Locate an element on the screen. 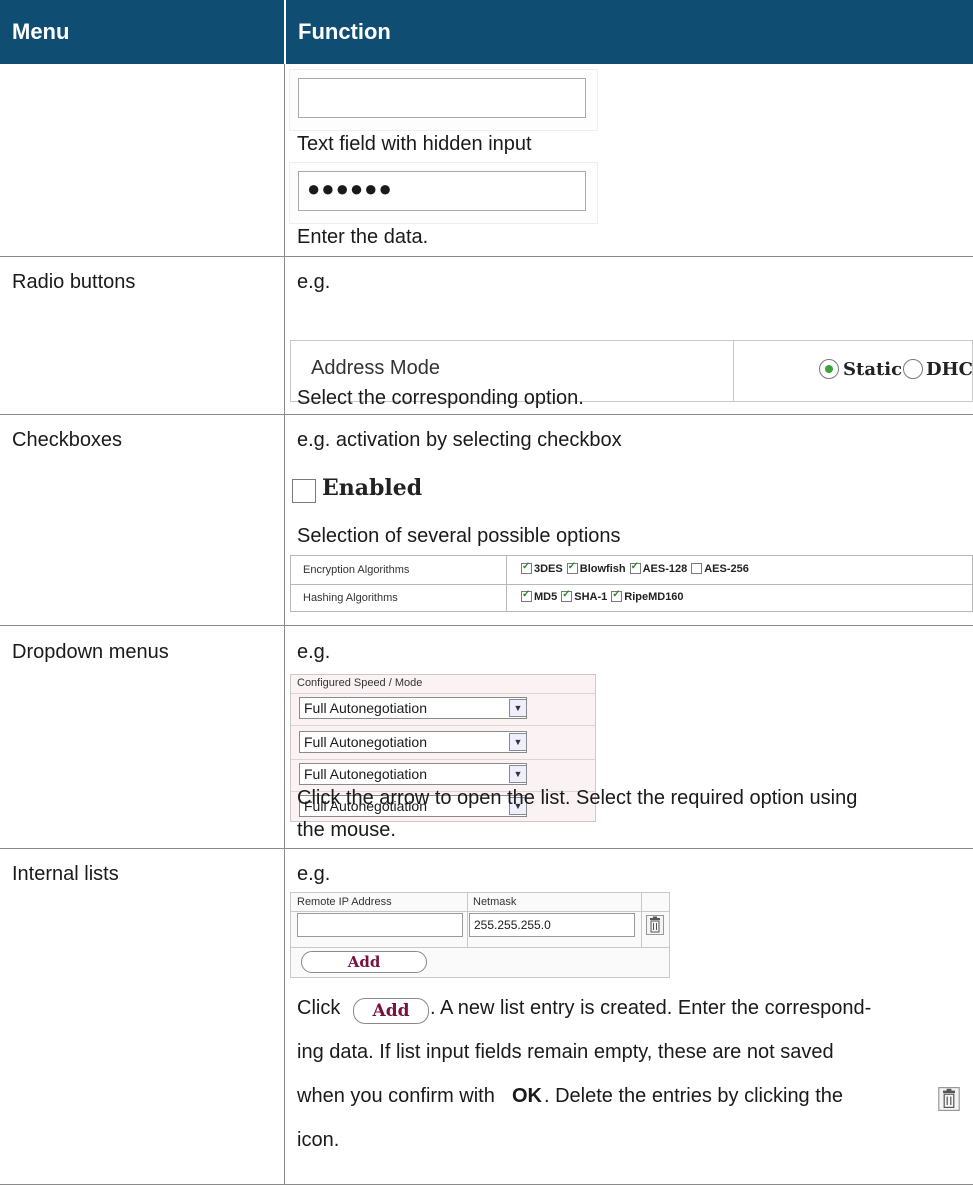 The width and height of the screenshot is (973, 1185). hashing-option: RipeMD160 is located at coordinates (647, 596).